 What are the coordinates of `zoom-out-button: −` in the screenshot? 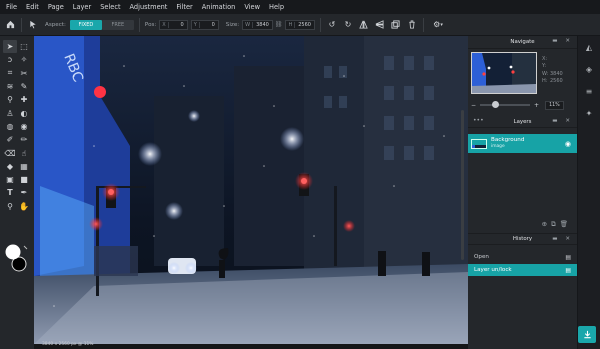 It's located at (473, 105).